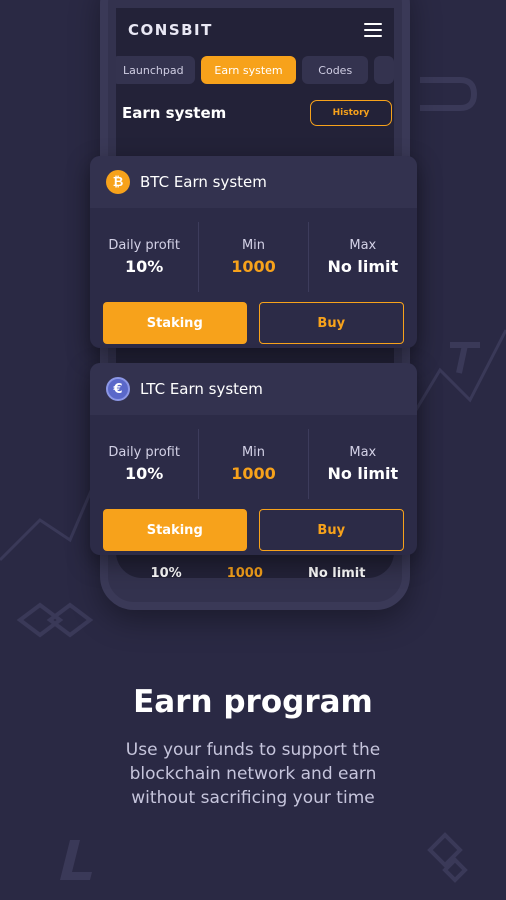 The width and height of the screenshot is (506, 900). Describe the element at coordinates (118, 182) in the screenshot. I see `btc-icon: ₿` at that location.